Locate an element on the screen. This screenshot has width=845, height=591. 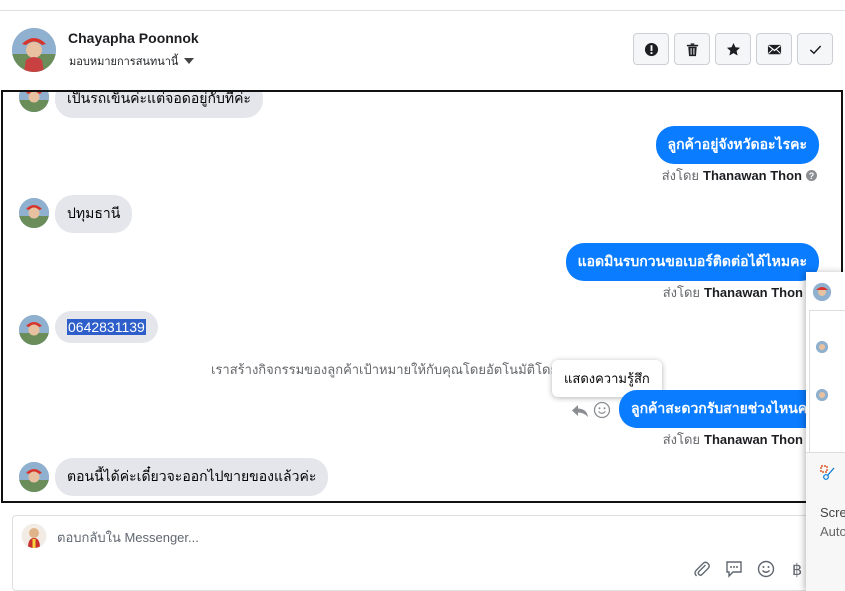
conversation-toolbar is located at coordinates (733, 49).